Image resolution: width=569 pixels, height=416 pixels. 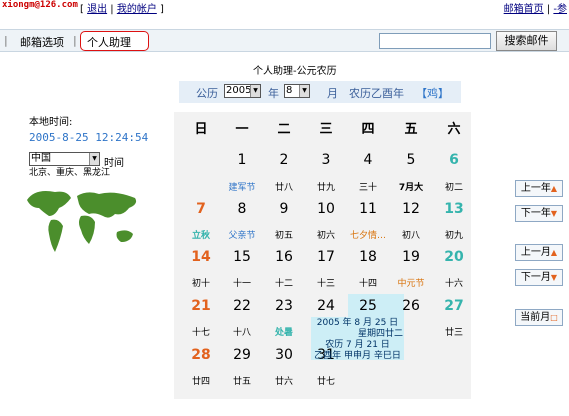 What do you see at coordinates (410, 236) in the screenshot?
I see `lunar-date-label: 初八` at bounding box center [410, 236].